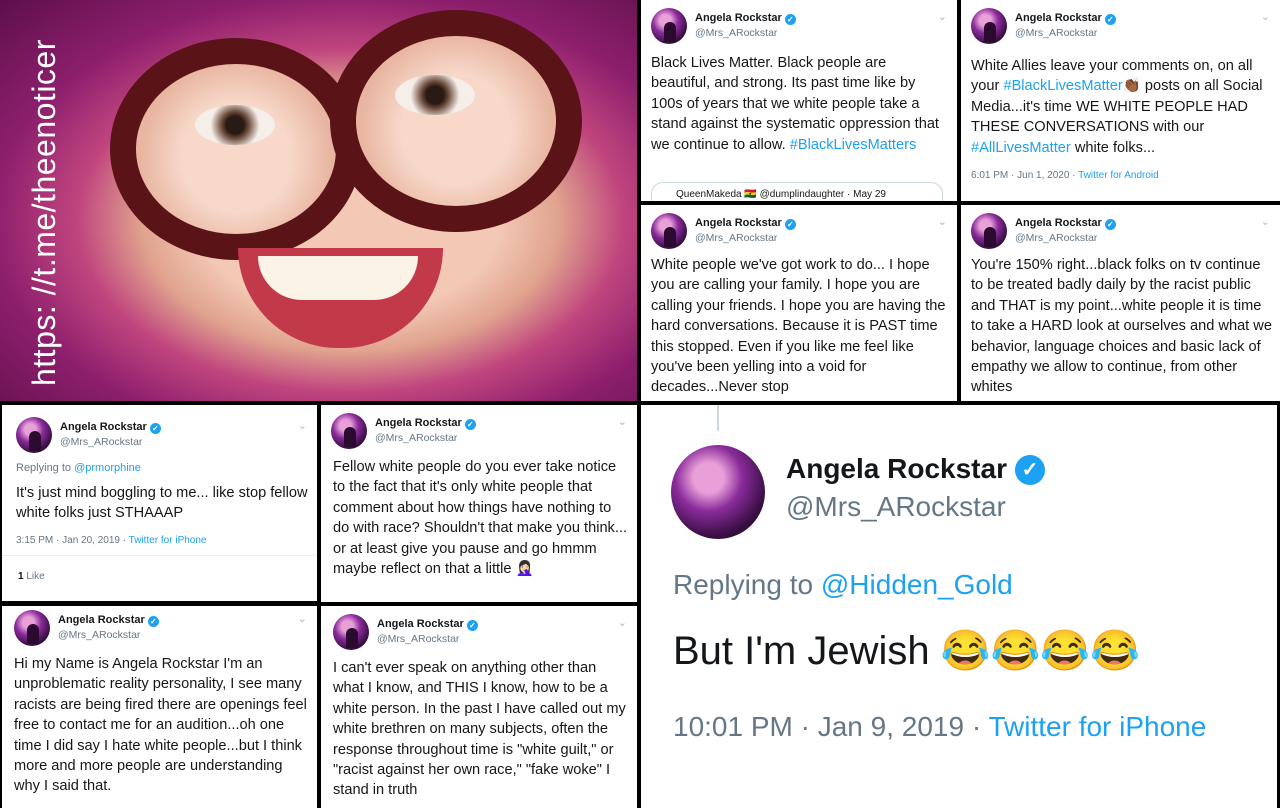 The width and height of the screenshot is (1280, 808). Describe the element at coordinates (1062, 86) in the screenshot. I see `hashtag-link: #BlackLivesMatter` at that location.